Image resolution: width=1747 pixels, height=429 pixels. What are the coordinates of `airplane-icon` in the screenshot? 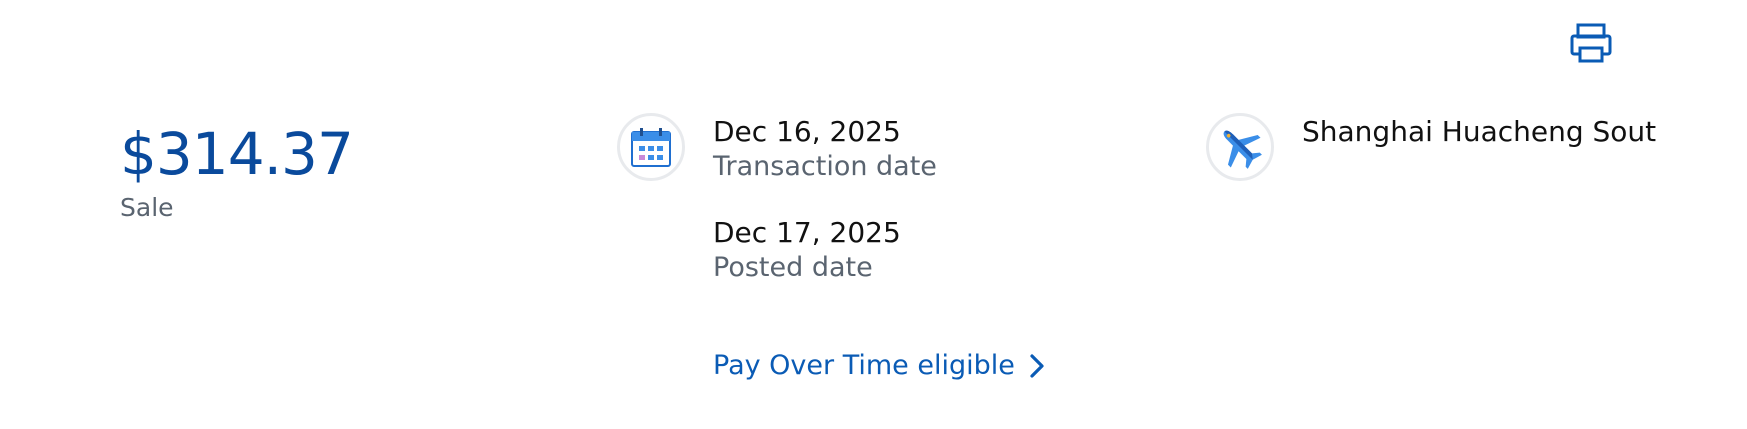 It's located at (1242, 149).